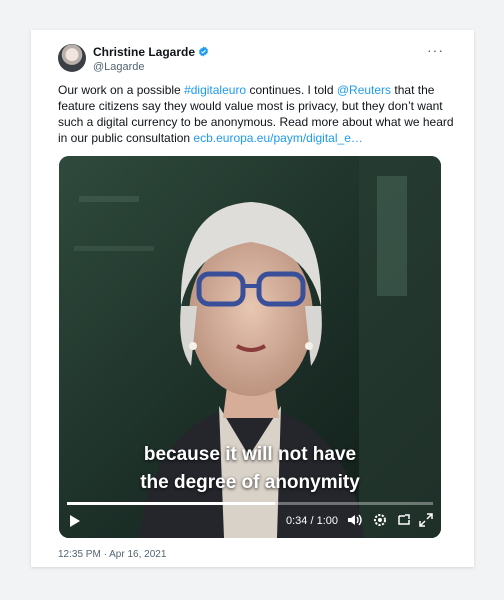 The width and height of the screenshot is (504, 600). Describe the element at coordinates (312, 521) in the screenshot. I see `video-time: 0:34 / 1:00` at that location.